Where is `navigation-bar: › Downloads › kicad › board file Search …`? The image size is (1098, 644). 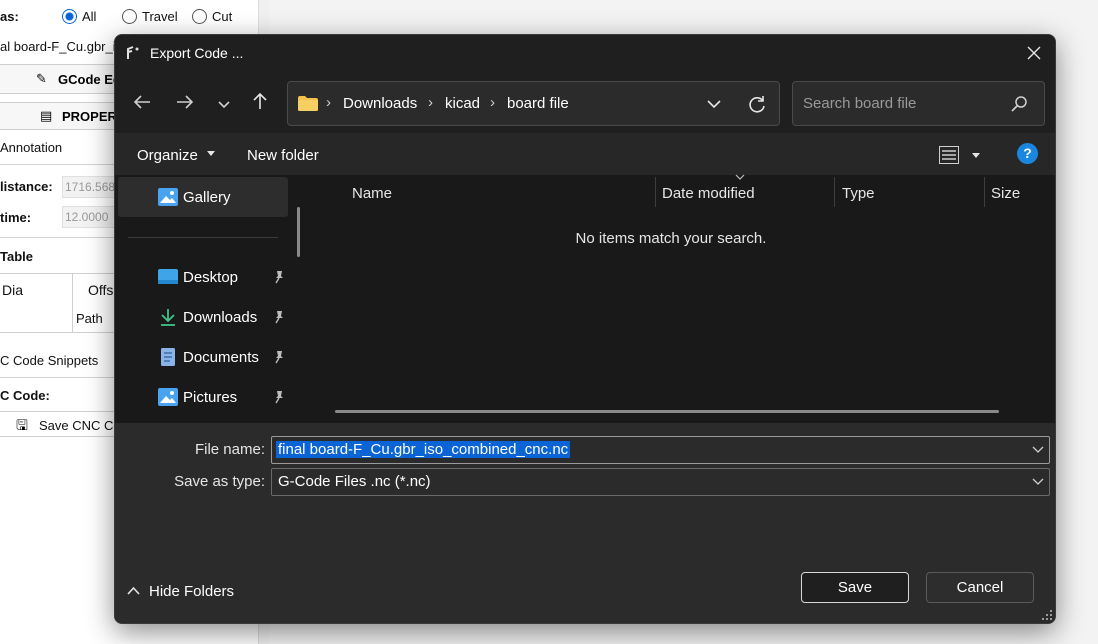 navigation-bar: › Downloads › kicad › board file Search … is located at coordinates (585, 103).